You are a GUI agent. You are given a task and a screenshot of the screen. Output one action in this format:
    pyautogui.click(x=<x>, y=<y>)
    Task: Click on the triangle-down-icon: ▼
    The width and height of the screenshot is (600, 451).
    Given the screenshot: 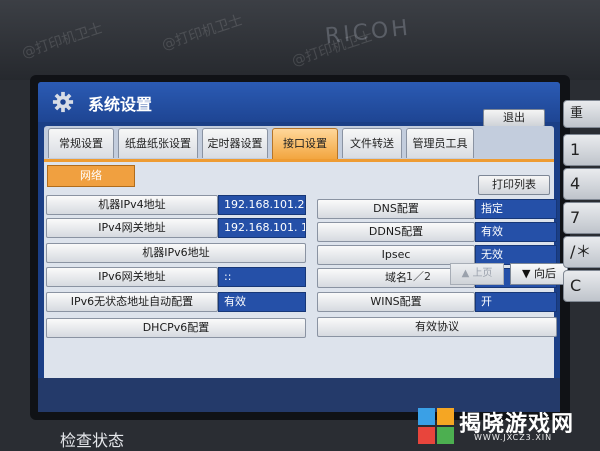 What is the action you would take?
    pyautogui.click(x=528, y=273)
    